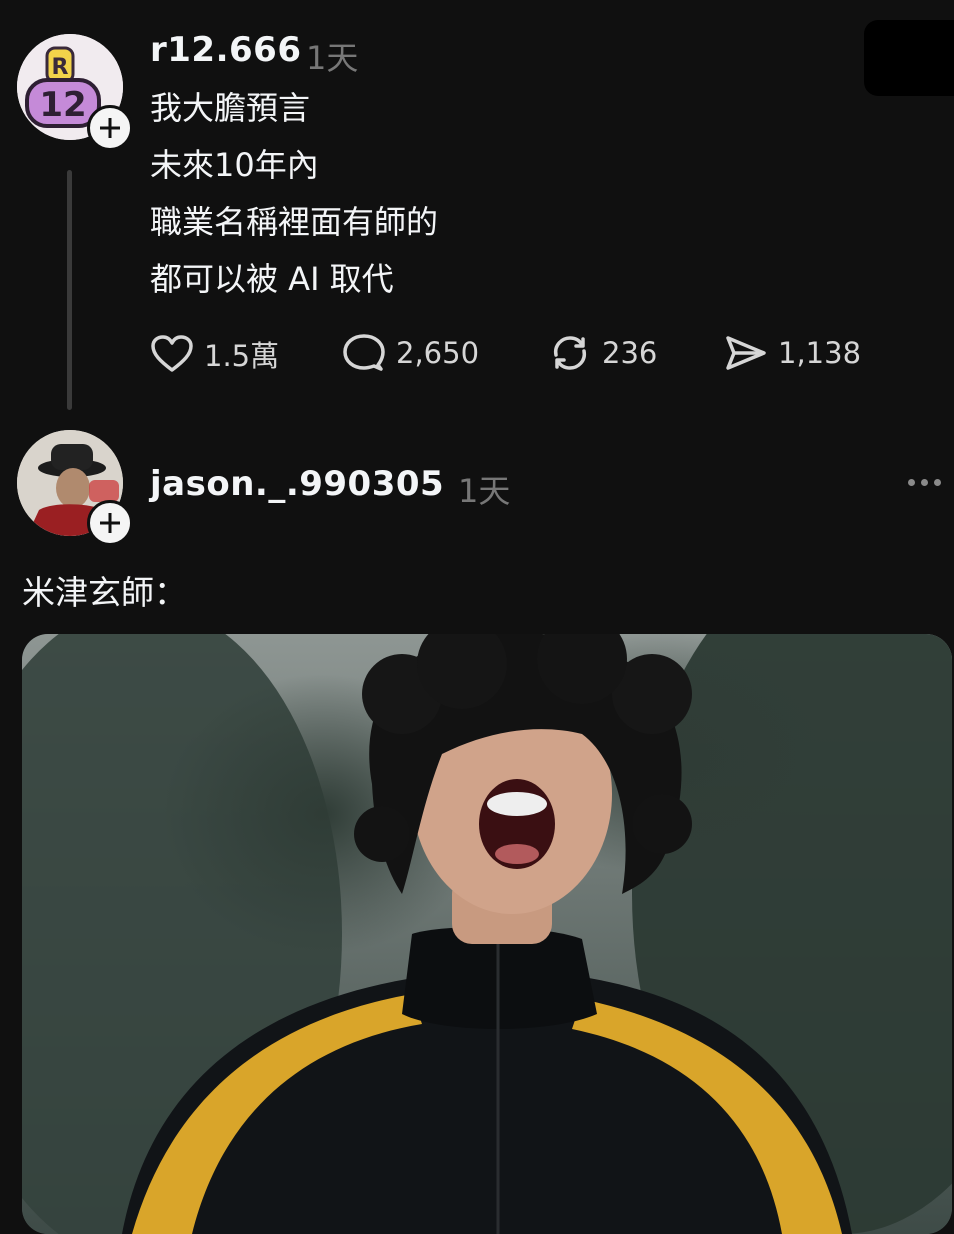  I want to click on comment-icon, so click(364, 352).